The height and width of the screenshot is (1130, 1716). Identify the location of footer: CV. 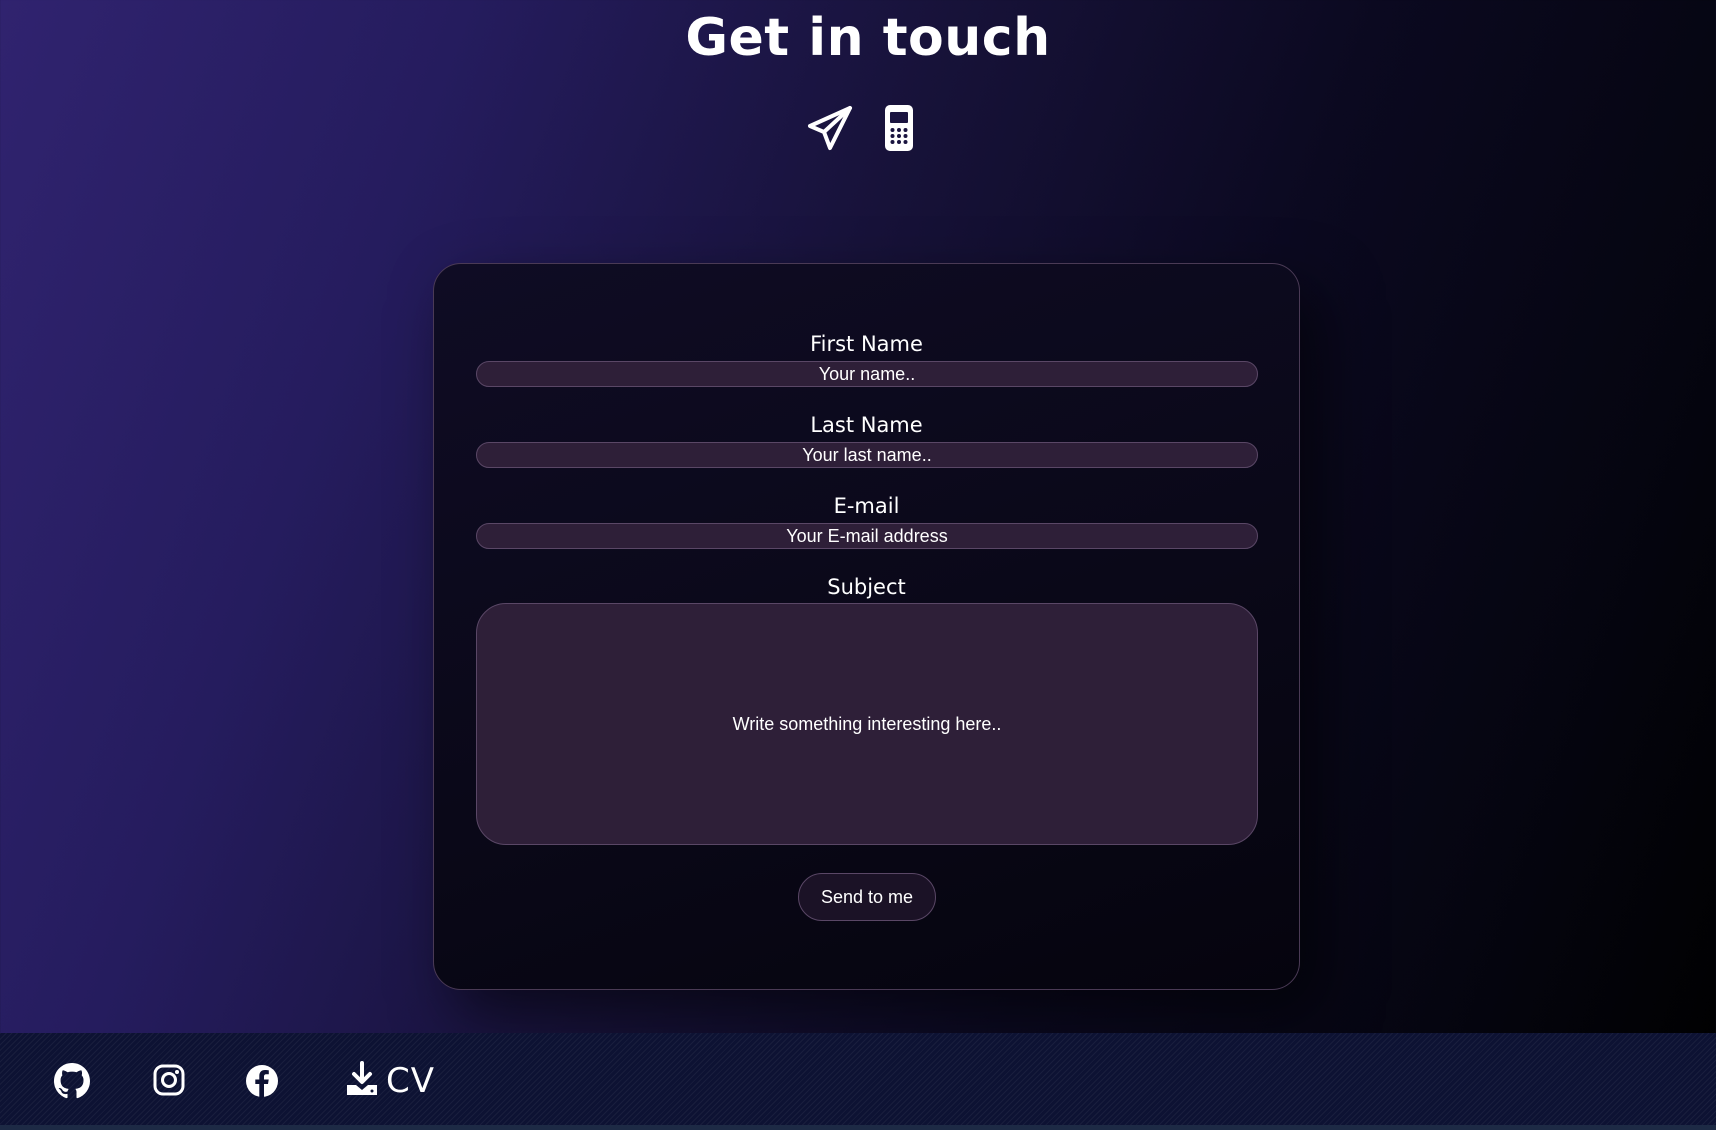
(858, 1081).